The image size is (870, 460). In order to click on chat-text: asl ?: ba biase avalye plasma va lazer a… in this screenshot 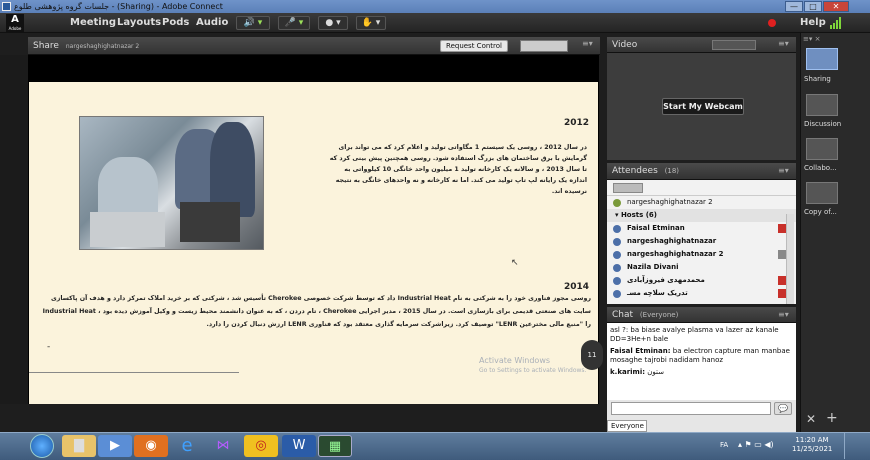, I will do `click(694, 334)`.